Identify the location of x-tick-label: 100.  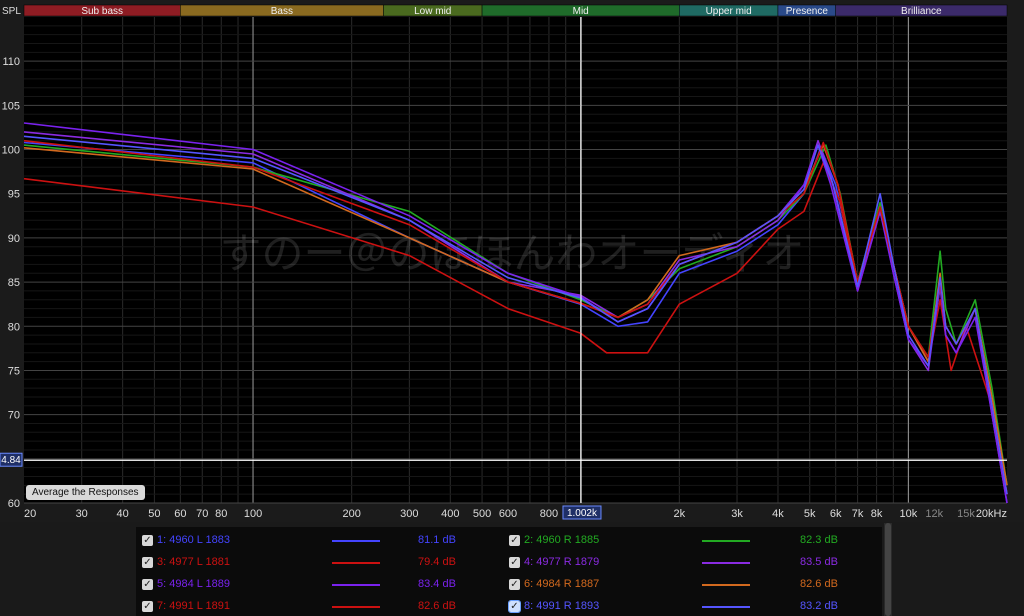
(253, 514).